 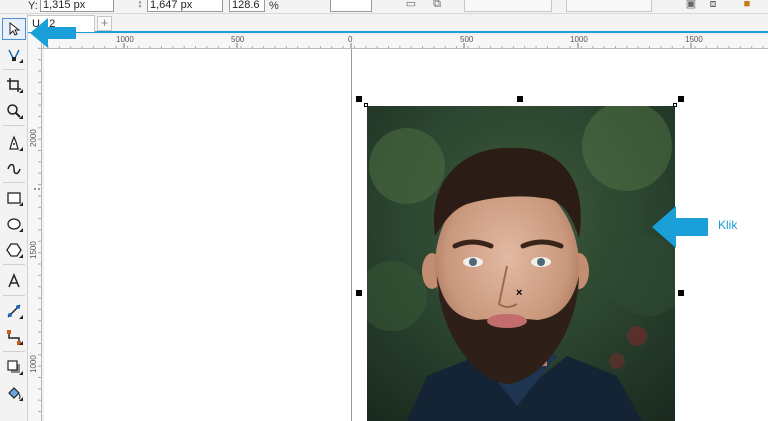 What do you see at coordinates (14, 85) in the screenshot?
I see `crop-tool-button` at bounding box center [14, 85].